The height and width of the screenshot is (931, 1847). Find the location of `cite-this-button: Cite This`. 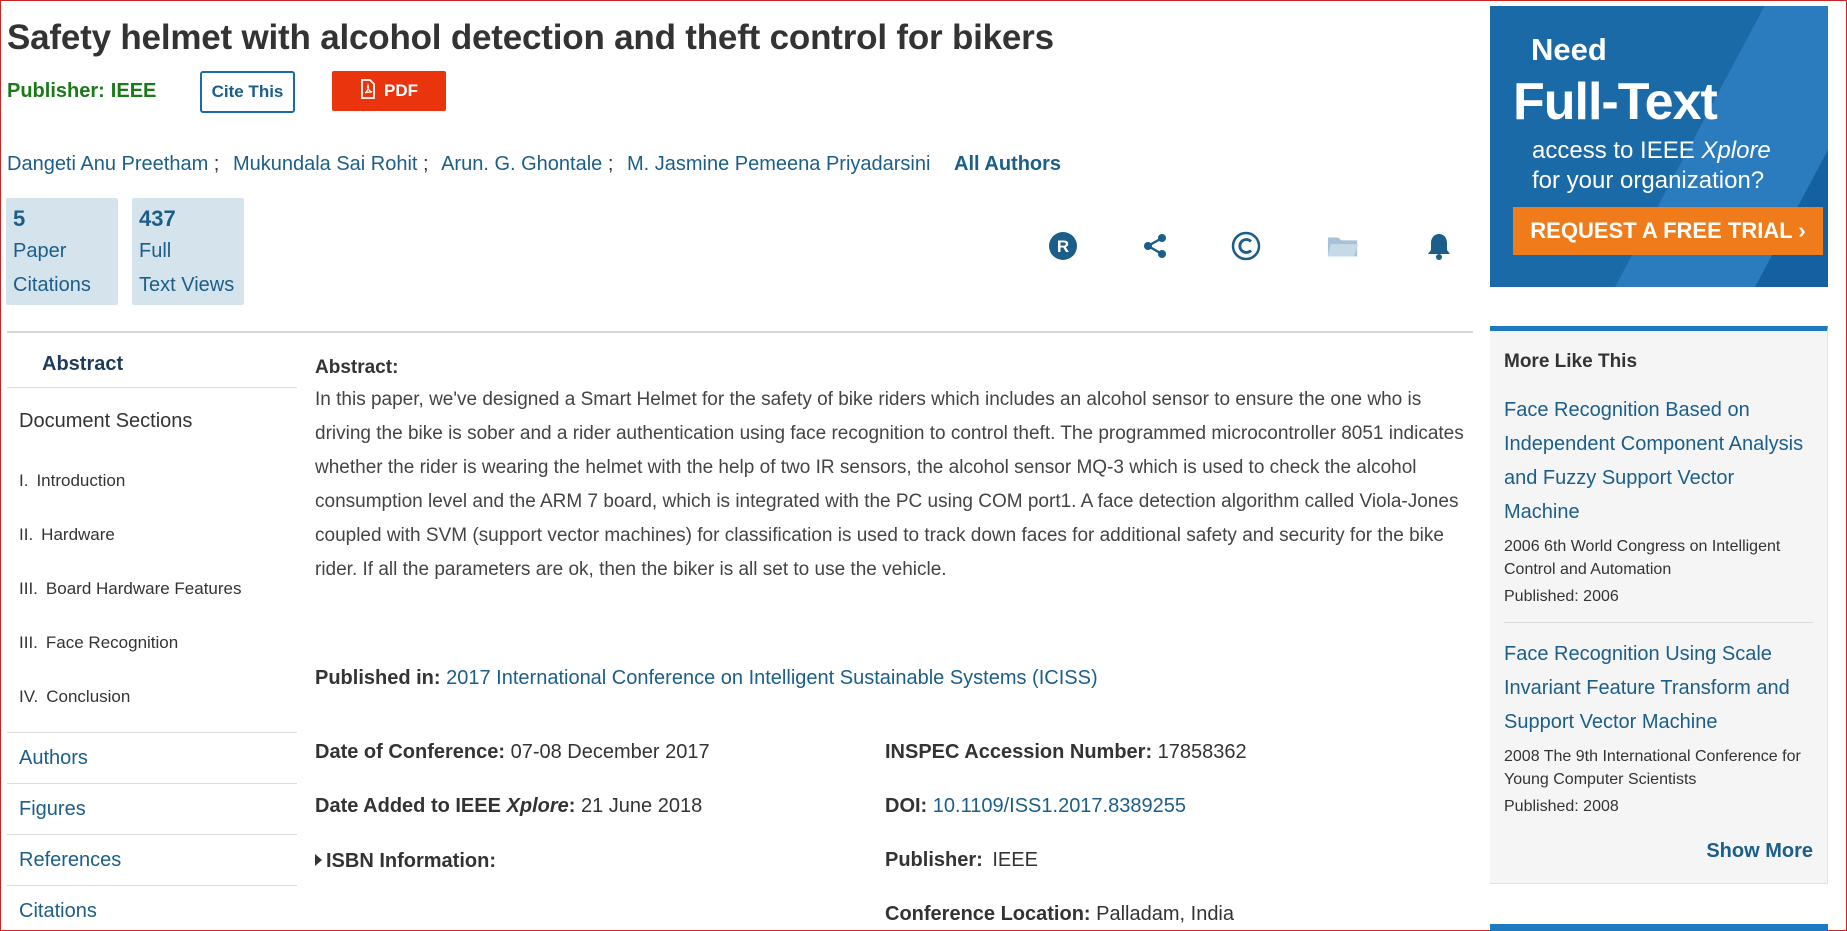

cite-this-button: Cite This is located at coordinates (247, 92).